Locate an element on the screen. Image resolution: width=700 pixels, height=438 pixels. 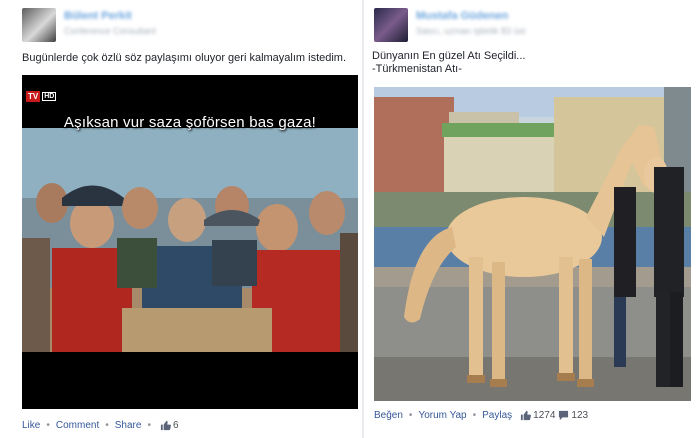
like-count-group: 1274 is located at coordinates (537, 415).